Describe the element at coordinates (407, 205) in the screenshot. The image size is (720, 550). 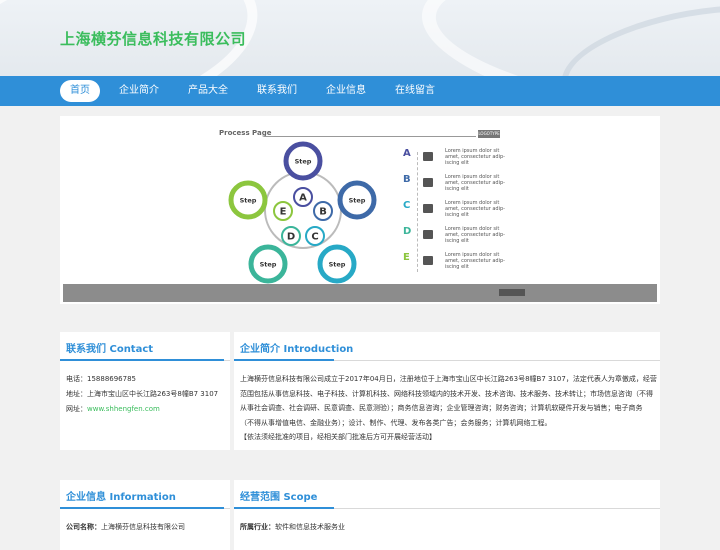
I see `side-letter: C` at that location.